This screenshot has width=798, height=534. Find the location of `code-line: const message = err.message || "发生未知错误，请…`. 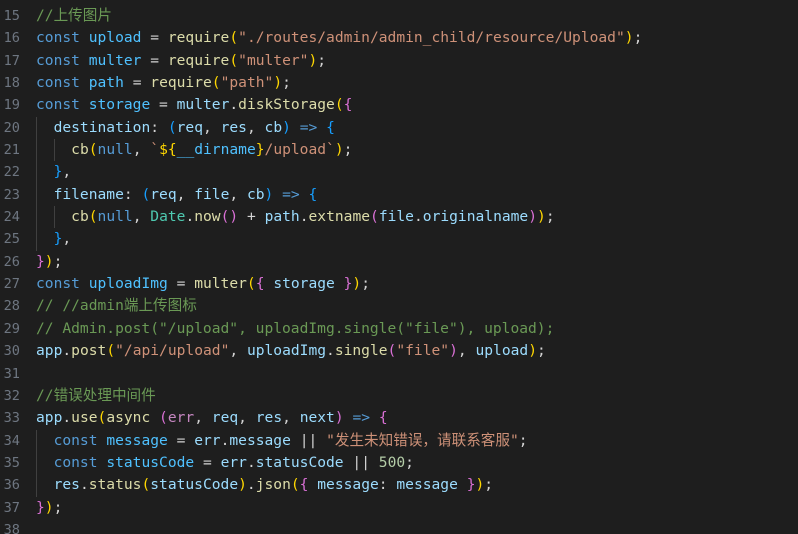

code-line: const message = err.message || "发生未知错误，请… is located at coordinates (410, 440).